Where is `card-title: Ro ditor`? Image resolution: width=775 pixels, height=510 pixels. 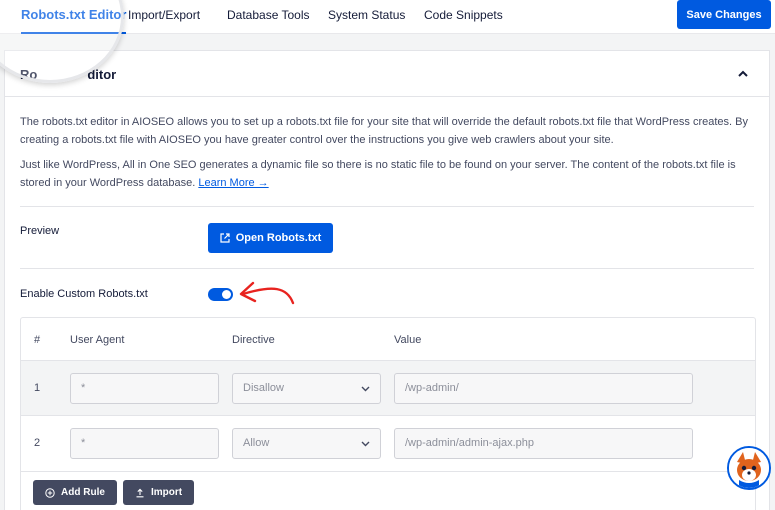
card-title: Ro ditor is located at coordinates (68, 74).